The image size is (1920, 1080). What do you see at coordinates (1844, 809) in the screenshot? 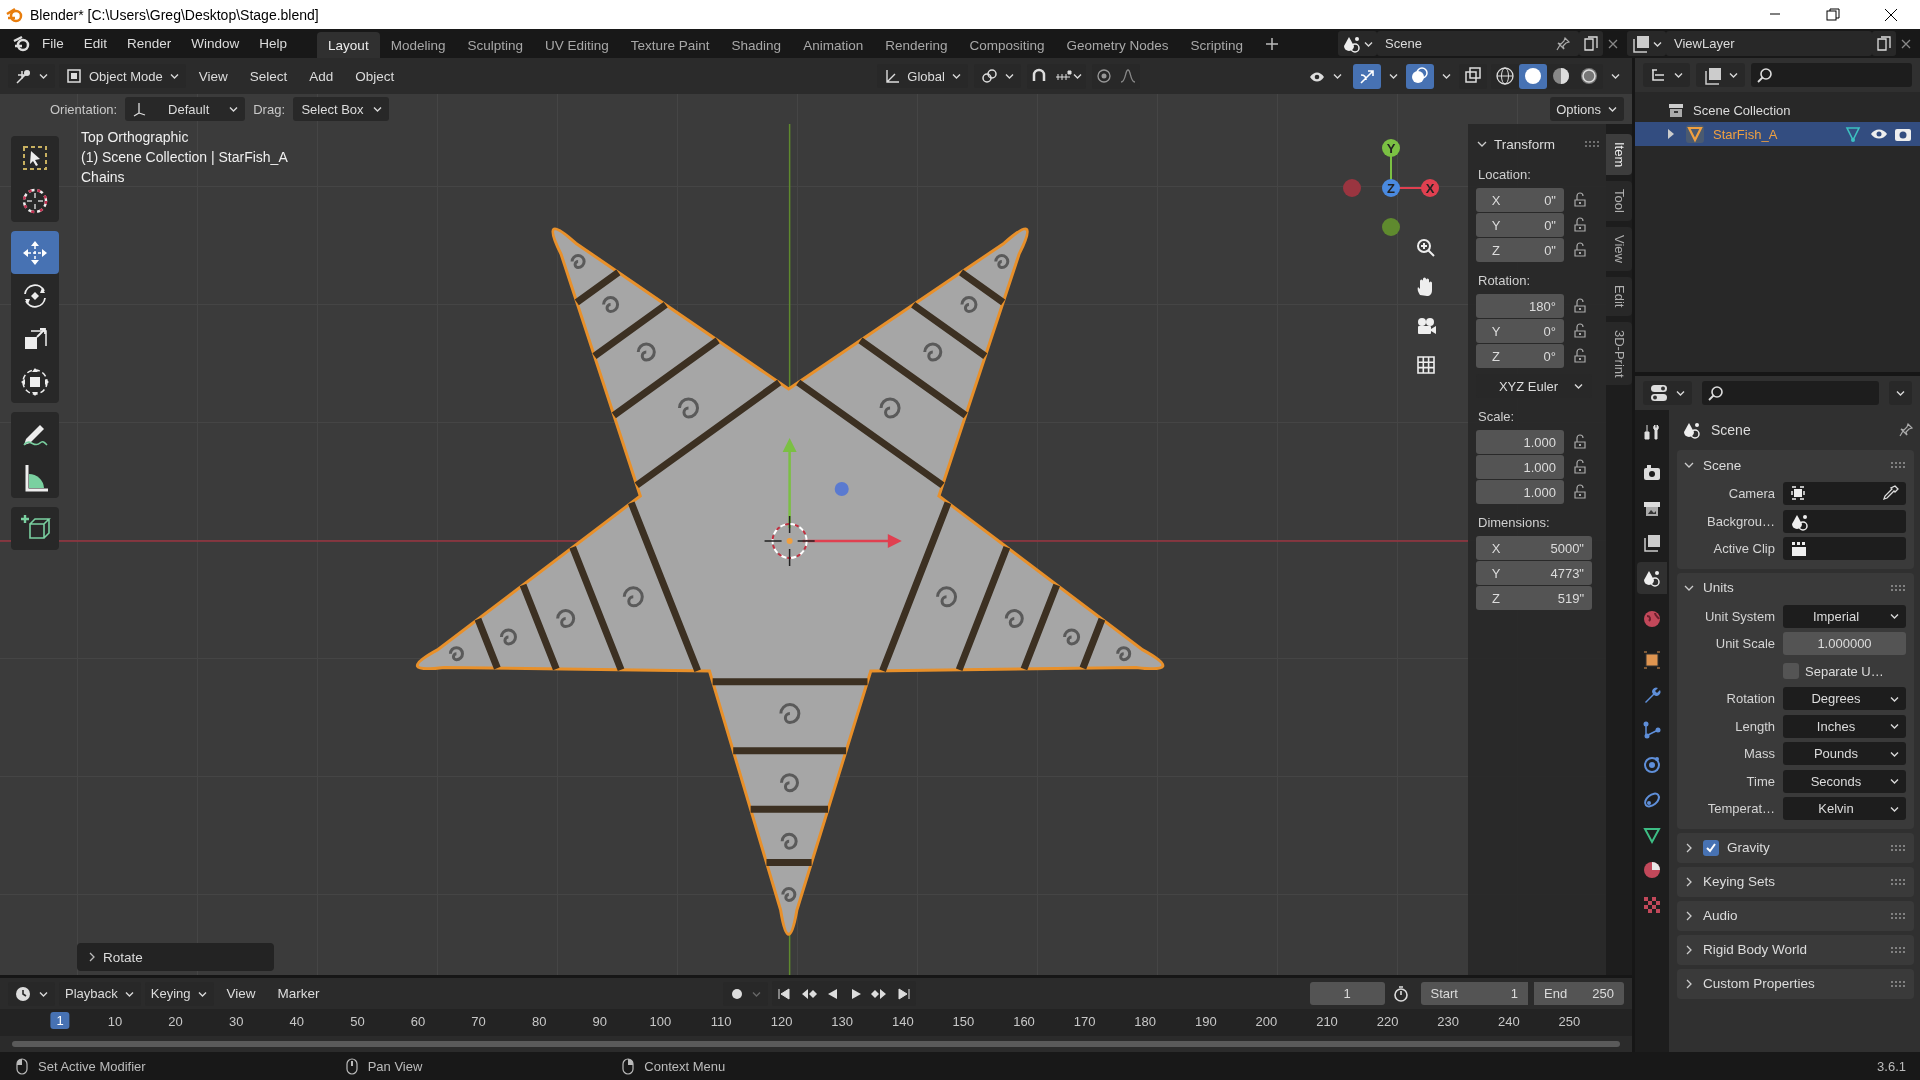
I see `dropdown: Kelvin` at bounding box center [1844, 809].